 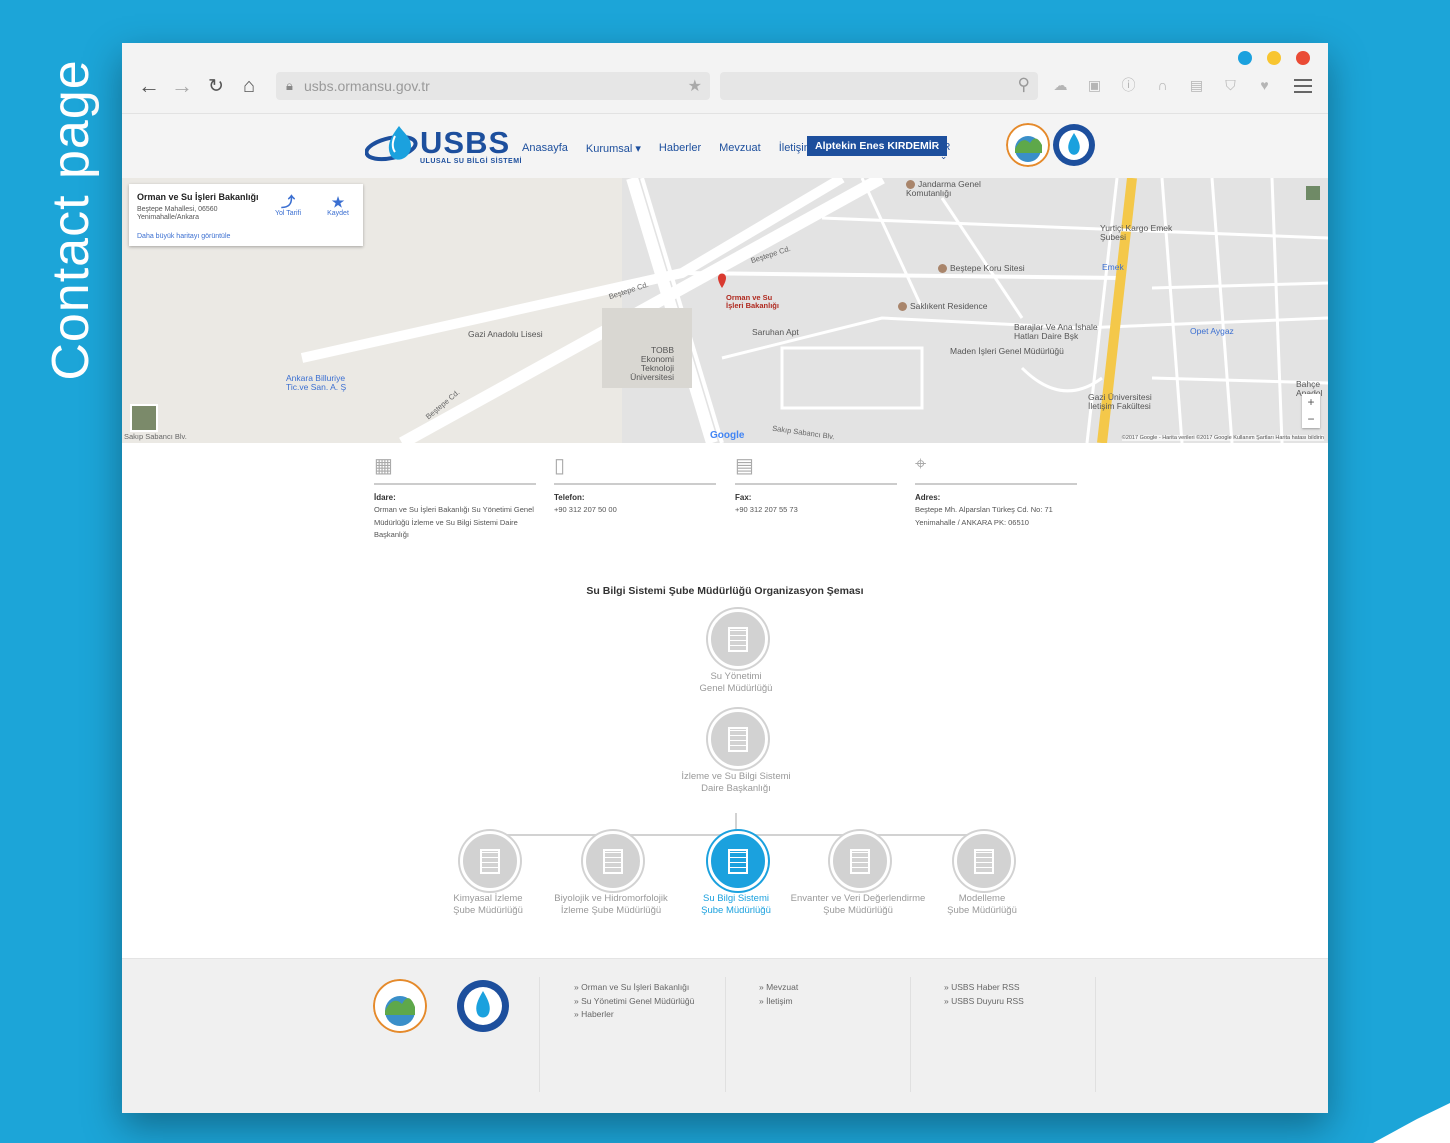 What do you see at coordinates (1311, 419) in the screenshot?
I see `zoom-out-icon: −` at bounding box center [1311, 419].